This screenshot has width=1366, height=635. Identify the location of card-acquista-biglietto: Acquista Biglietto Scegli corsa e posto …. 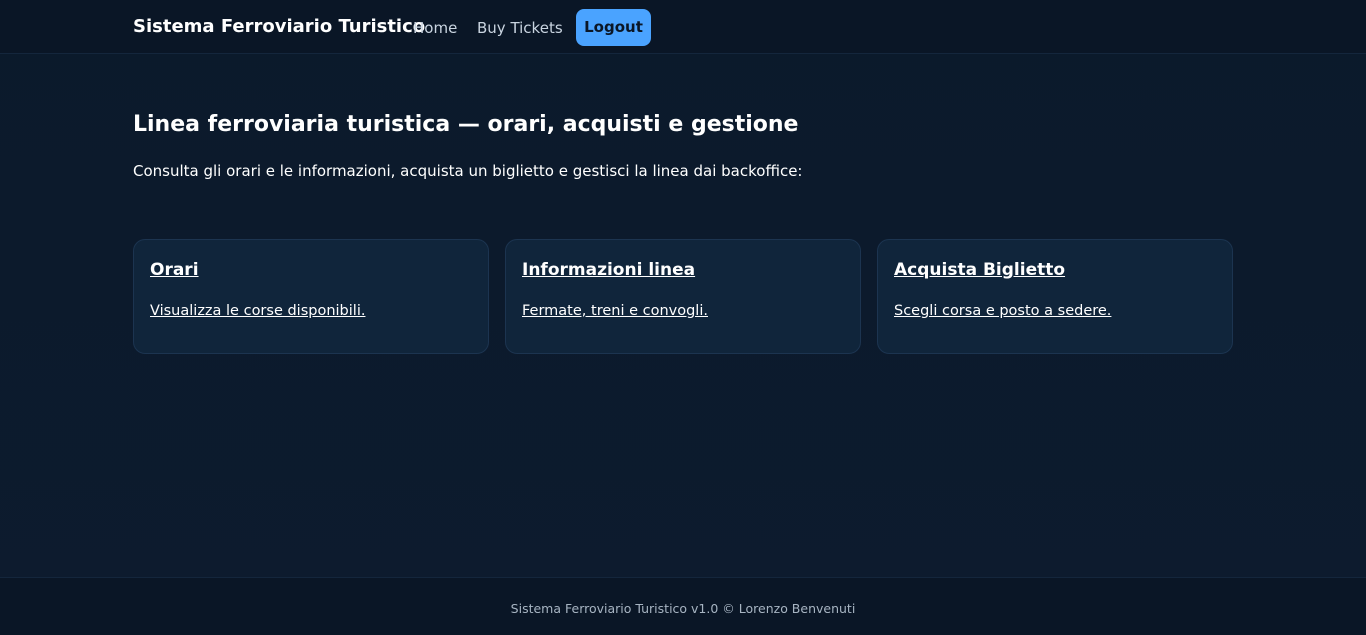
(1055, 296).